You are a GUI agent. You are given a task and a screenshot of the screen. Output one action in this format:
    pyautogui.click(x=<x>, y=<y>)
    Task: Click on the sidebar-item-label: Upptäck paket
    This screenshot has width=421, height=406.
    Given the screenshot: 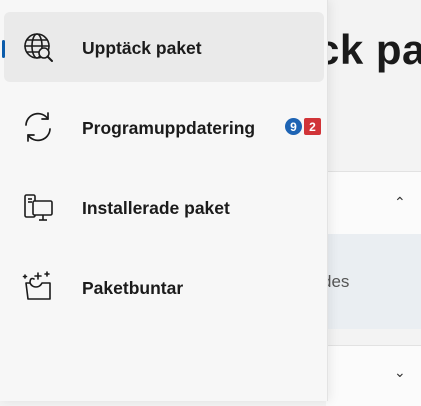 What is the action you would take?
    pyautogui.click(x=142, y=48)
    